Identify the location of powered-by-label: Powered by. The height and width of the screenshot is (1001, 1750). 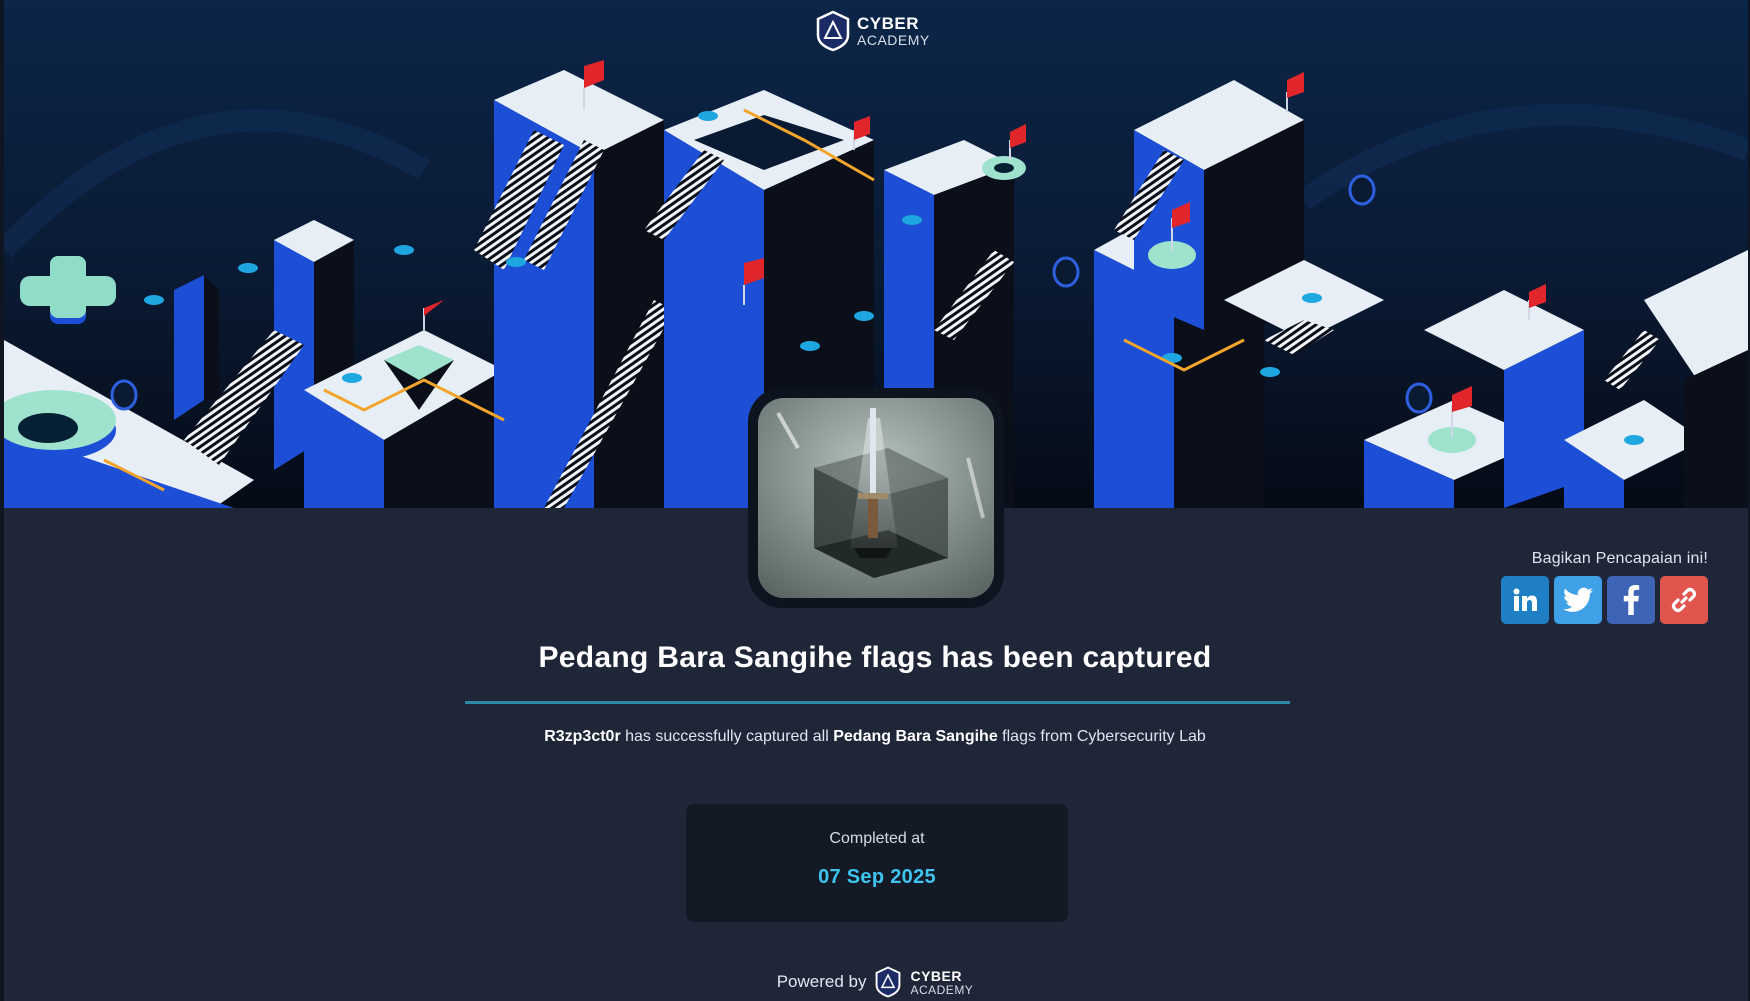
(821, 981).